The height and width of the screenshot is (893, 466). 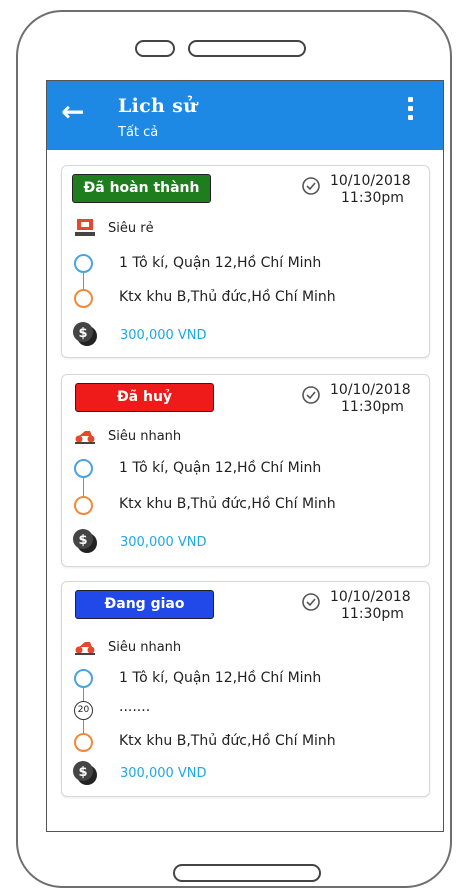 What do you see at coordinates (131, 228) in the screenshot?
I see `service-label: Siêu rẻ` at bounding box center [131, 228].